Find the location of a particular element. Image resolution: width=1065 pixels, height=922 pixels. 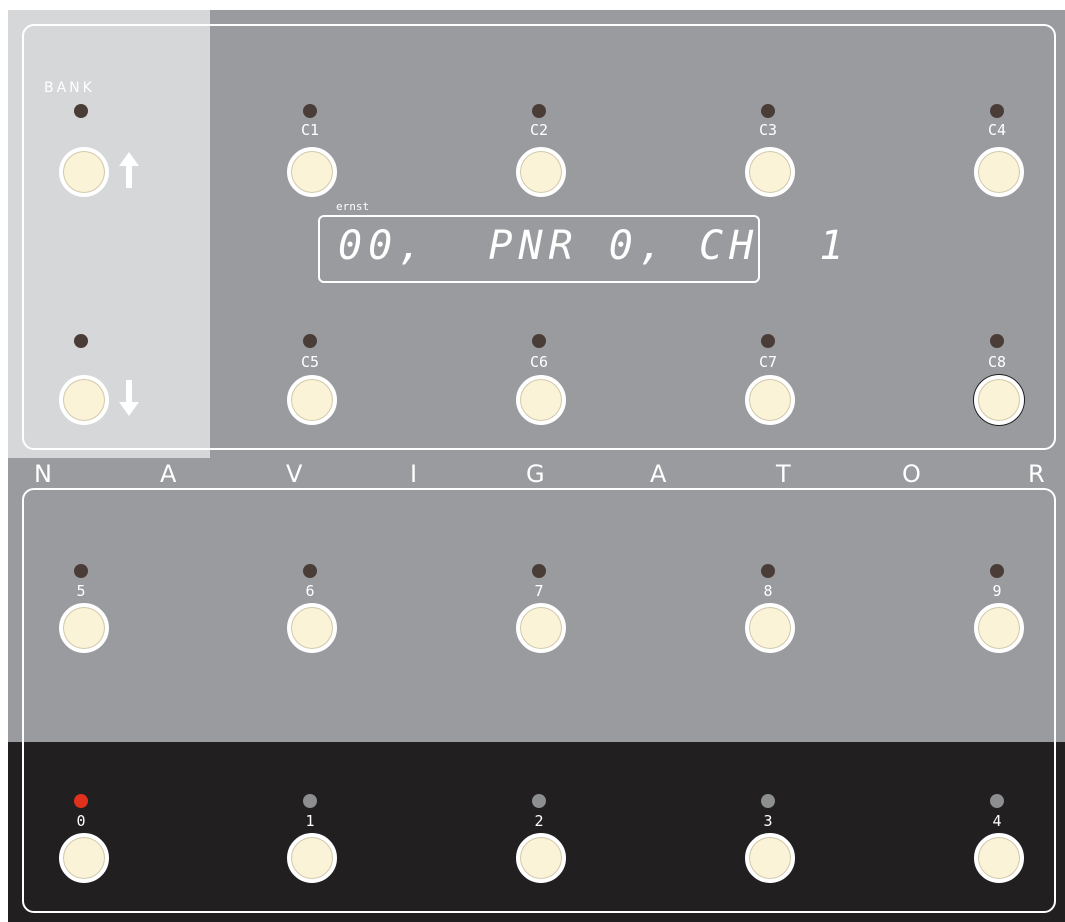

c4-led is located at coordinates (997, 111).